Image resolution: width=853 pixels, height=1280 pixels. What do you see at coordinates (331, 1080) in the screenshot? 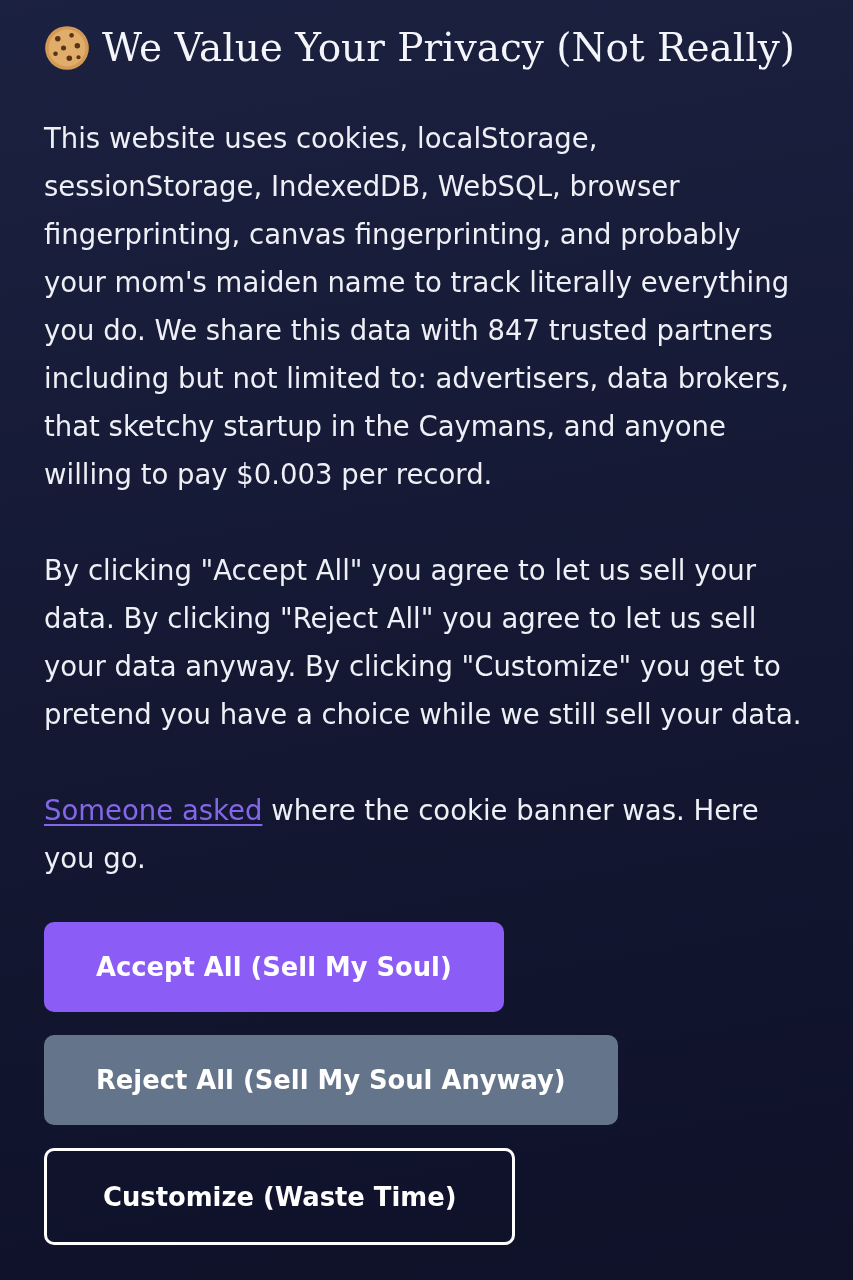
I see `consent-button: Reject All (Sell My Soul Anyway)` at bounding box center [331, 1080].